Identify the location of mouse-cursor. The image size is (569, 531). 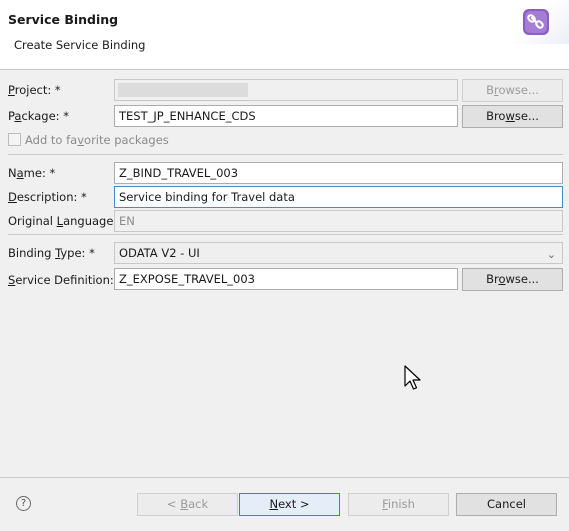
(412, 377).